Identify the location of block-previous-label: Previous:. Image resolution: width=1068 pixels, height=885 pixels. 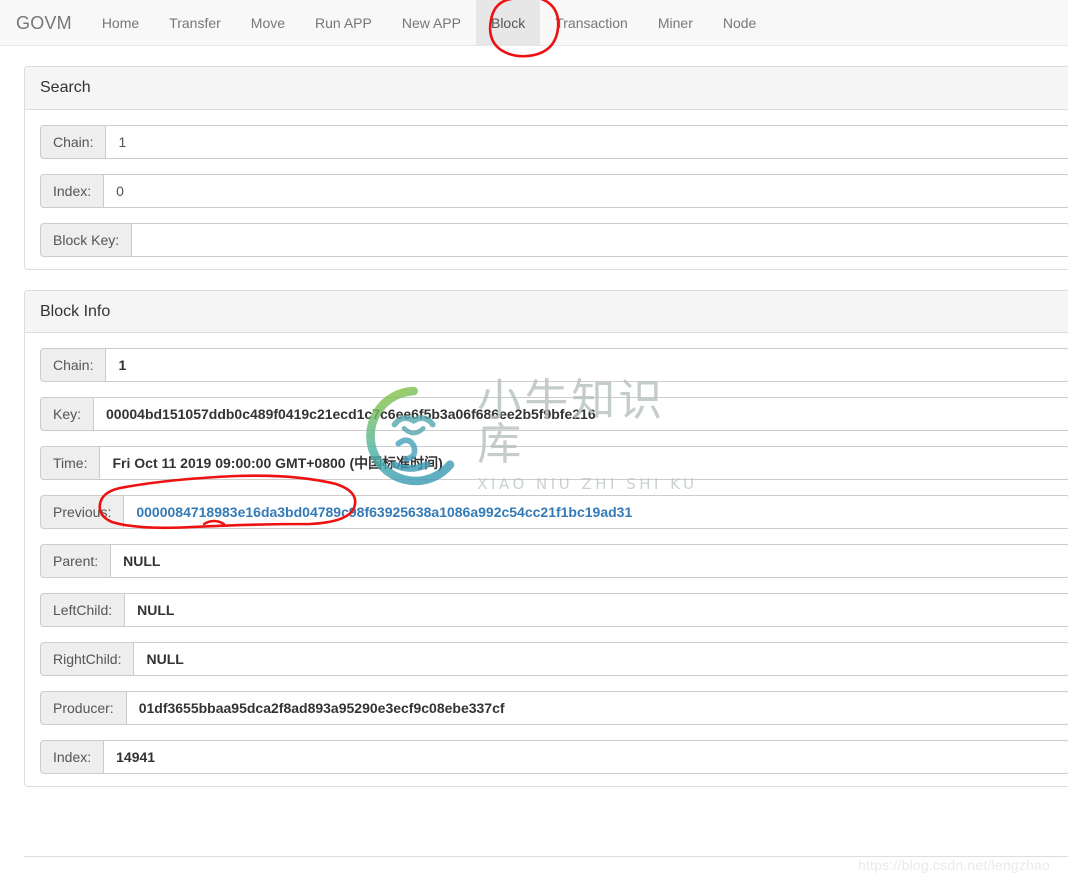
(82, 512).